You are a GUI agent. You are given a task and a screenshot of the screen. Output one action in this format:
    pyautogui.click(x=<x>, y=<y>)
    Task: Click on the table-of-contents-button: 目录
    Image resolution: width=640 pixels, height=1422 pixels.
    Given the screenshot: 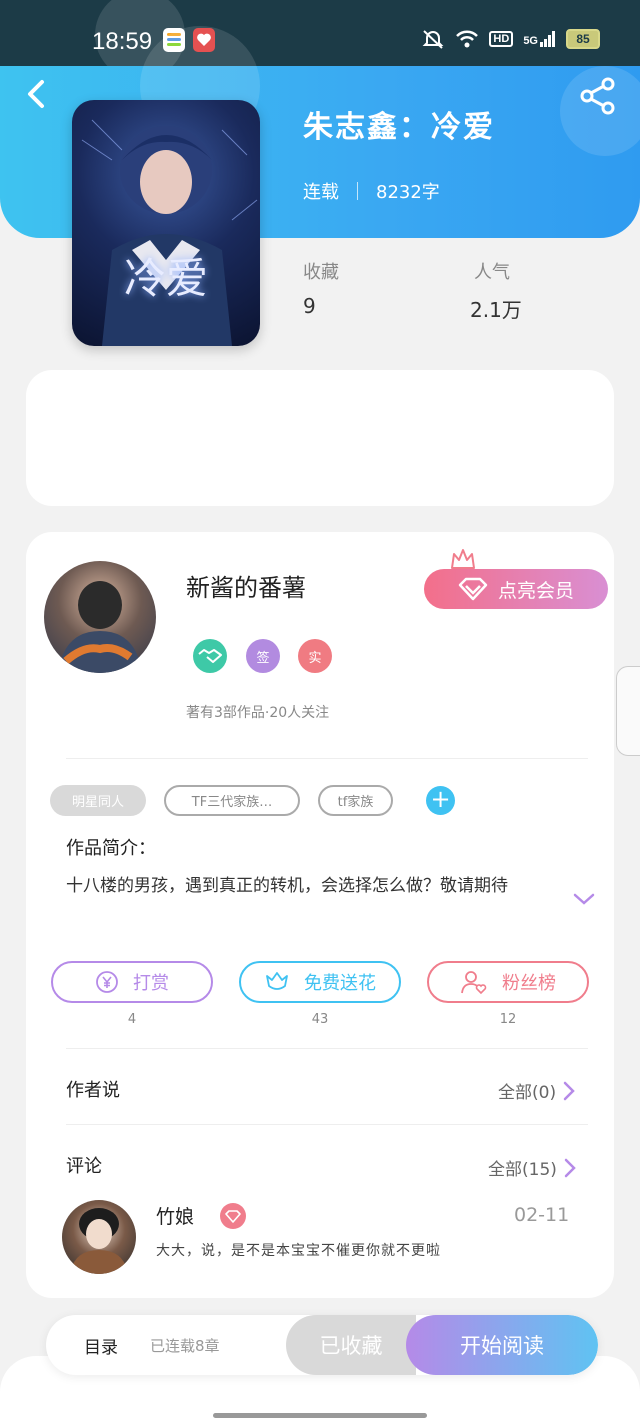 What is the action you would take?
    pyautogui.click(x=101, y=1345)
    